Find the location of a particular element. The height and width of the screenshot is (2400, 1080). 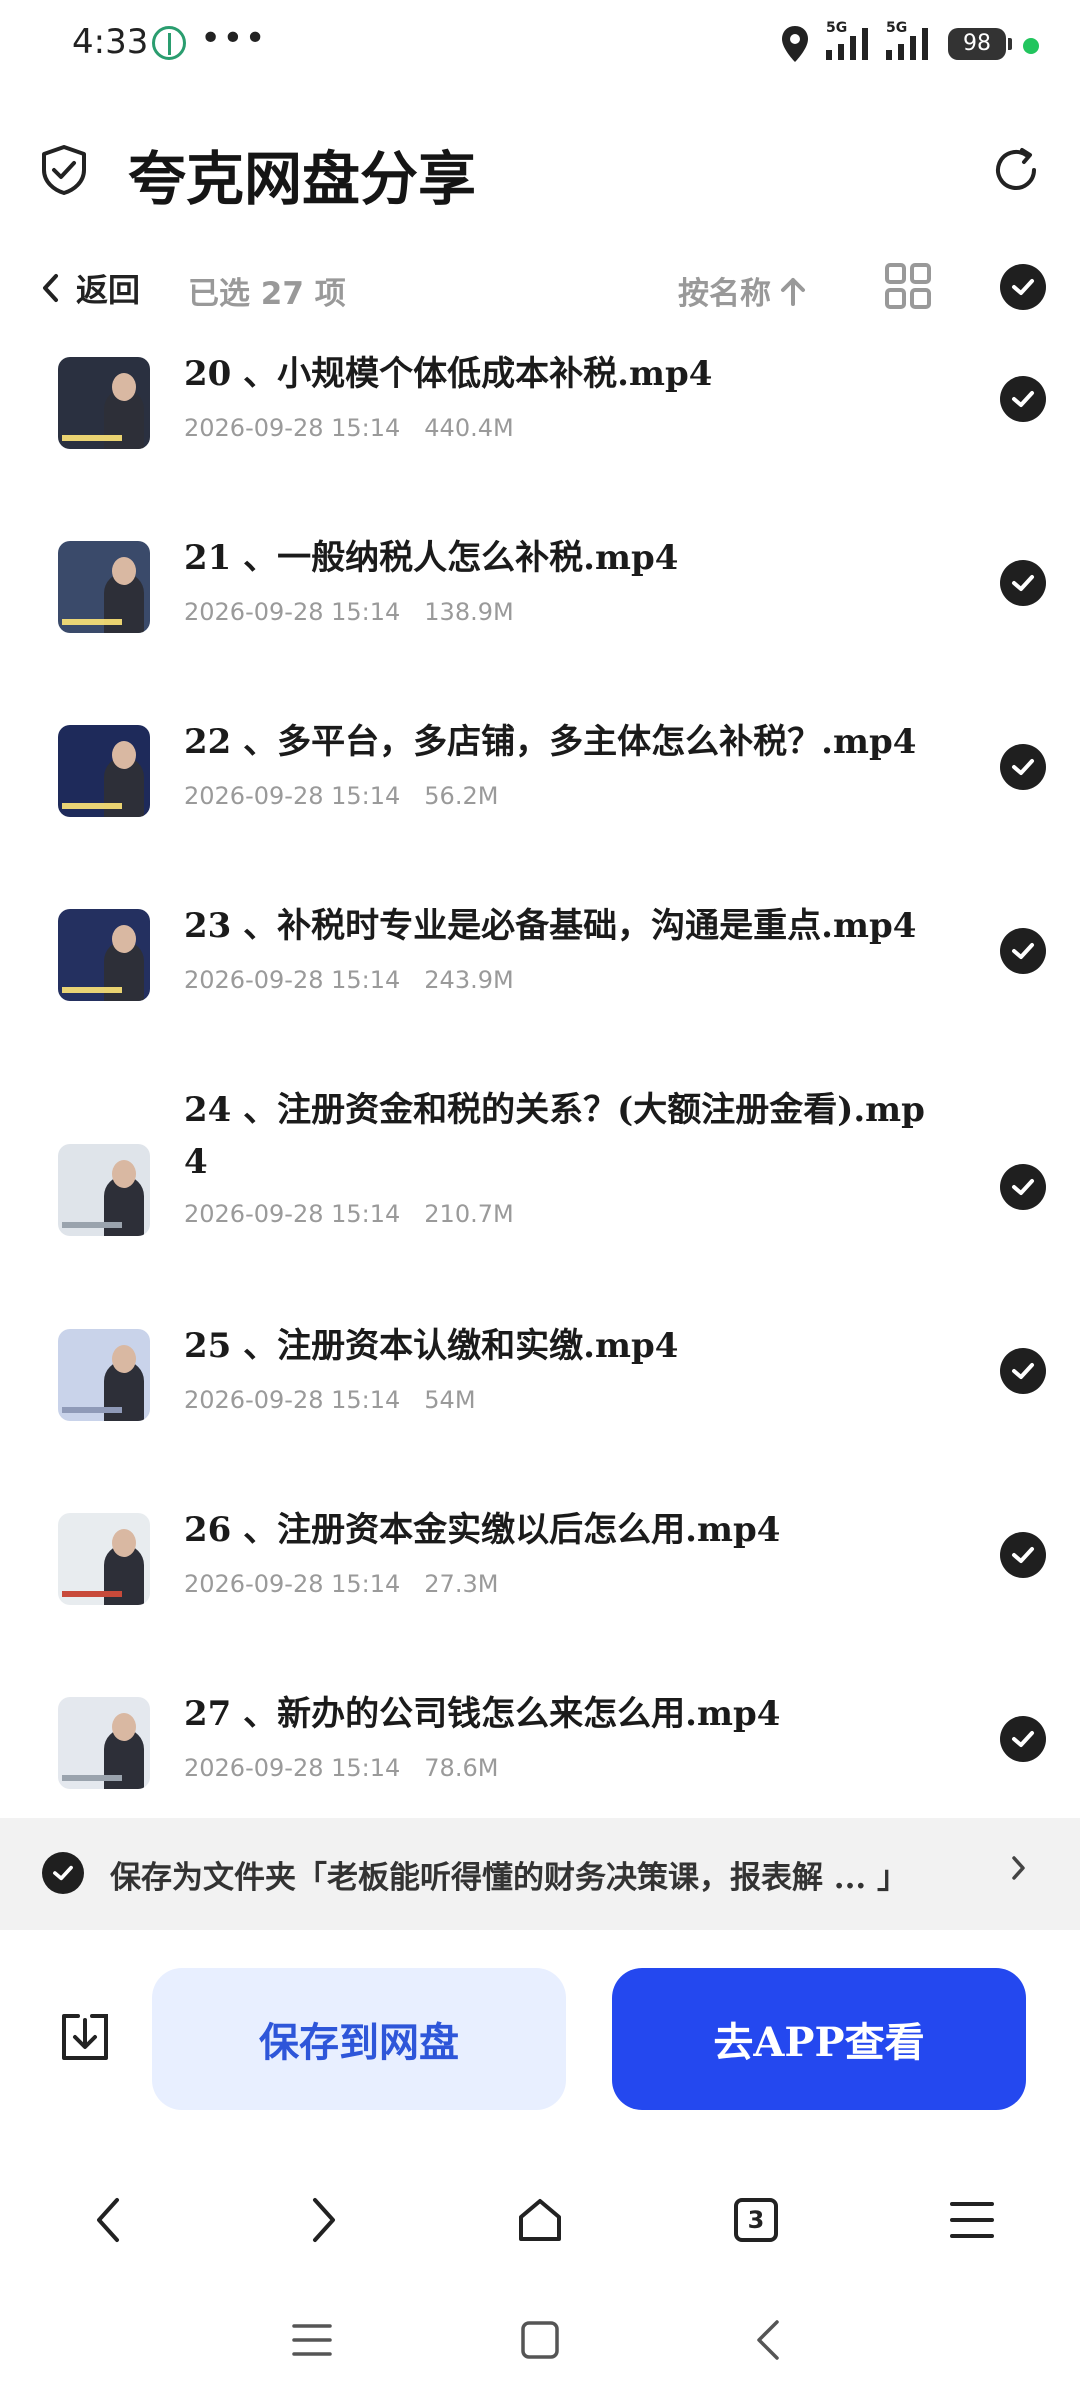

file-name: 27 、新办的公司钱怎么来怎么用.mp4 is located at coordinates (482, 1714).